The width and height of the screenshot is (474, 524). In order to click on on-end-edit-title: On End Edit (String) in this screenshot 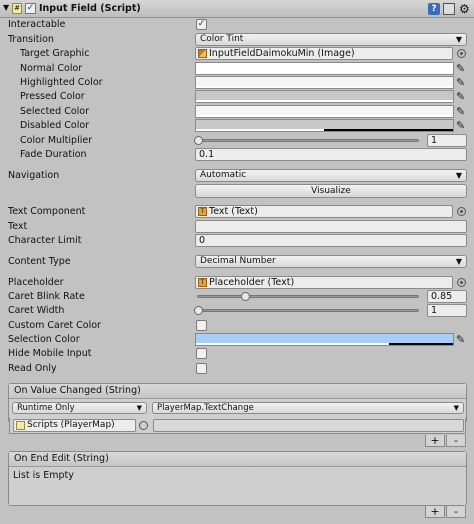, I will do `click(237, 459)`.